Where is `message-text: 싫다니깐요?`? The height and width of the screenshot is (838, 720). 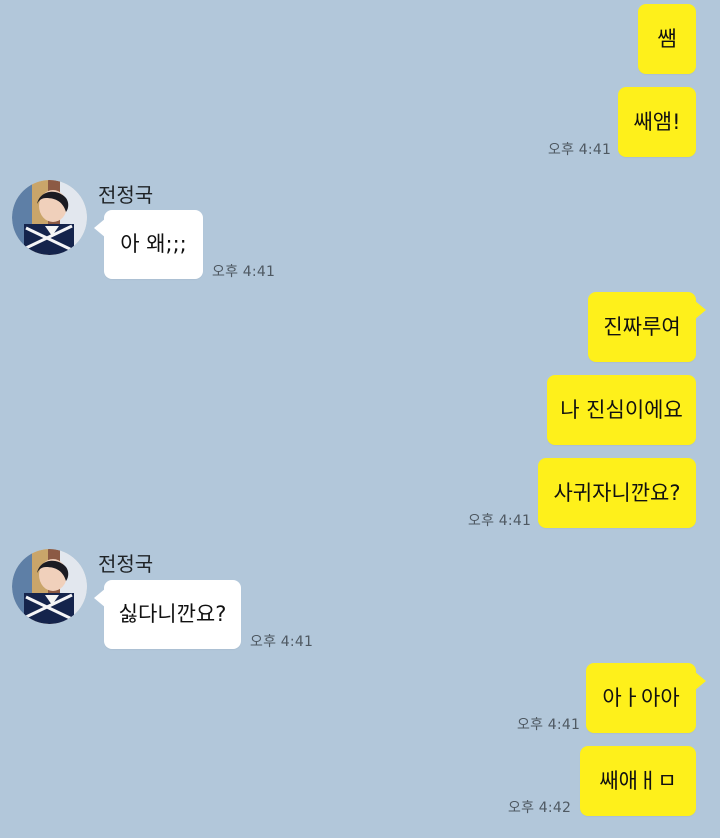 message-text: 싫다니깐요? is located at coordinates (172, 614).